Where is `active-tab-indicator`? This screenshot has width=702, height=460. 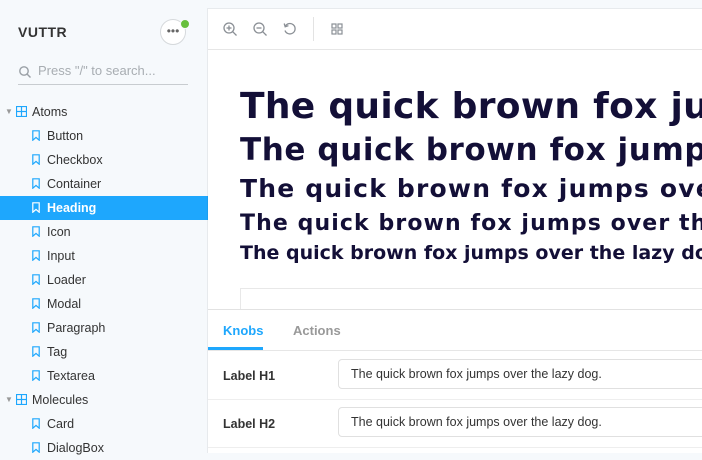 active-tab-indicator is located at coordinates (235, 348).